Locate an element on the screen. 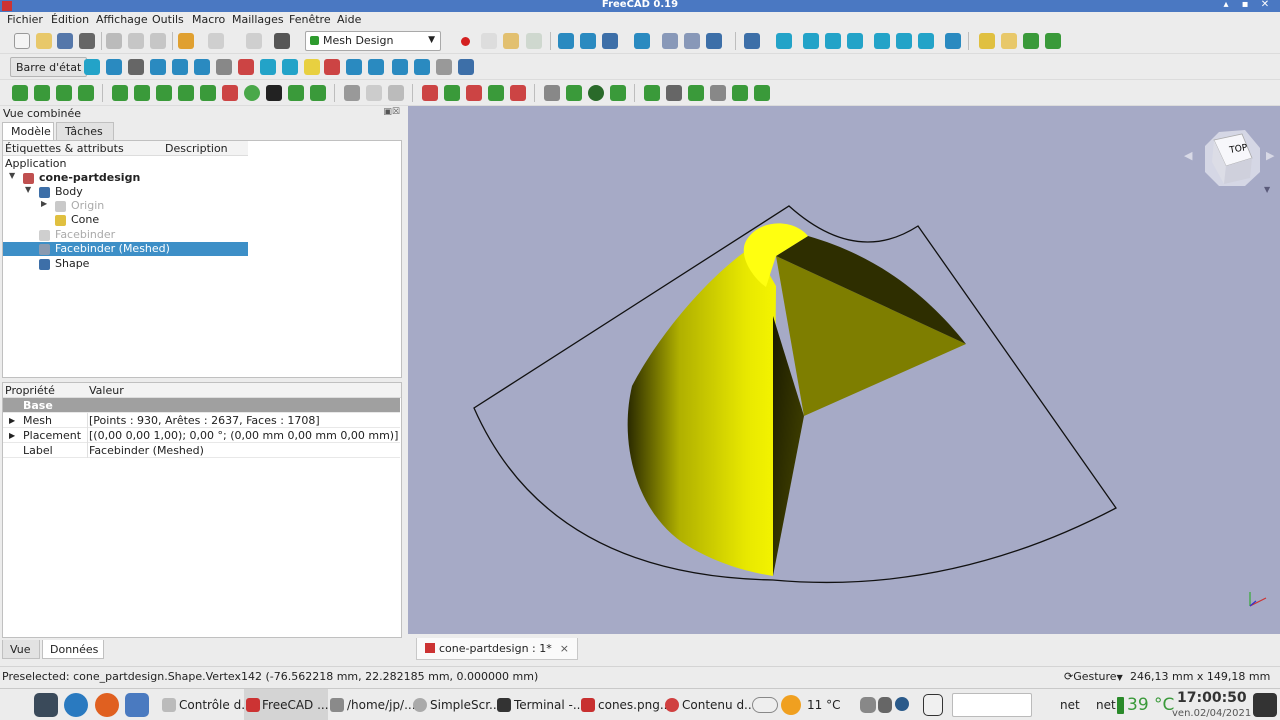 The image size is (1280, 720). mesh-import-icon is located at coordinates (20, 93).